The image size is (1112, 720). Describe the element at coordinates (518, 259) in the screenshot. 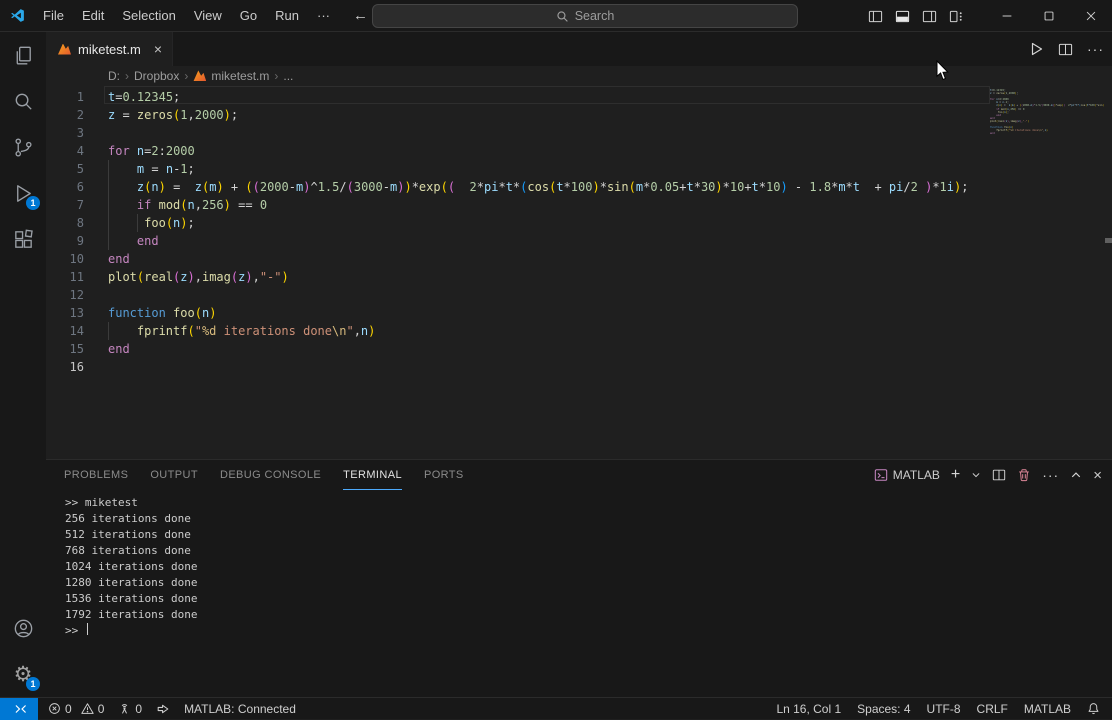

I see `code-line: 10 end` at that location.